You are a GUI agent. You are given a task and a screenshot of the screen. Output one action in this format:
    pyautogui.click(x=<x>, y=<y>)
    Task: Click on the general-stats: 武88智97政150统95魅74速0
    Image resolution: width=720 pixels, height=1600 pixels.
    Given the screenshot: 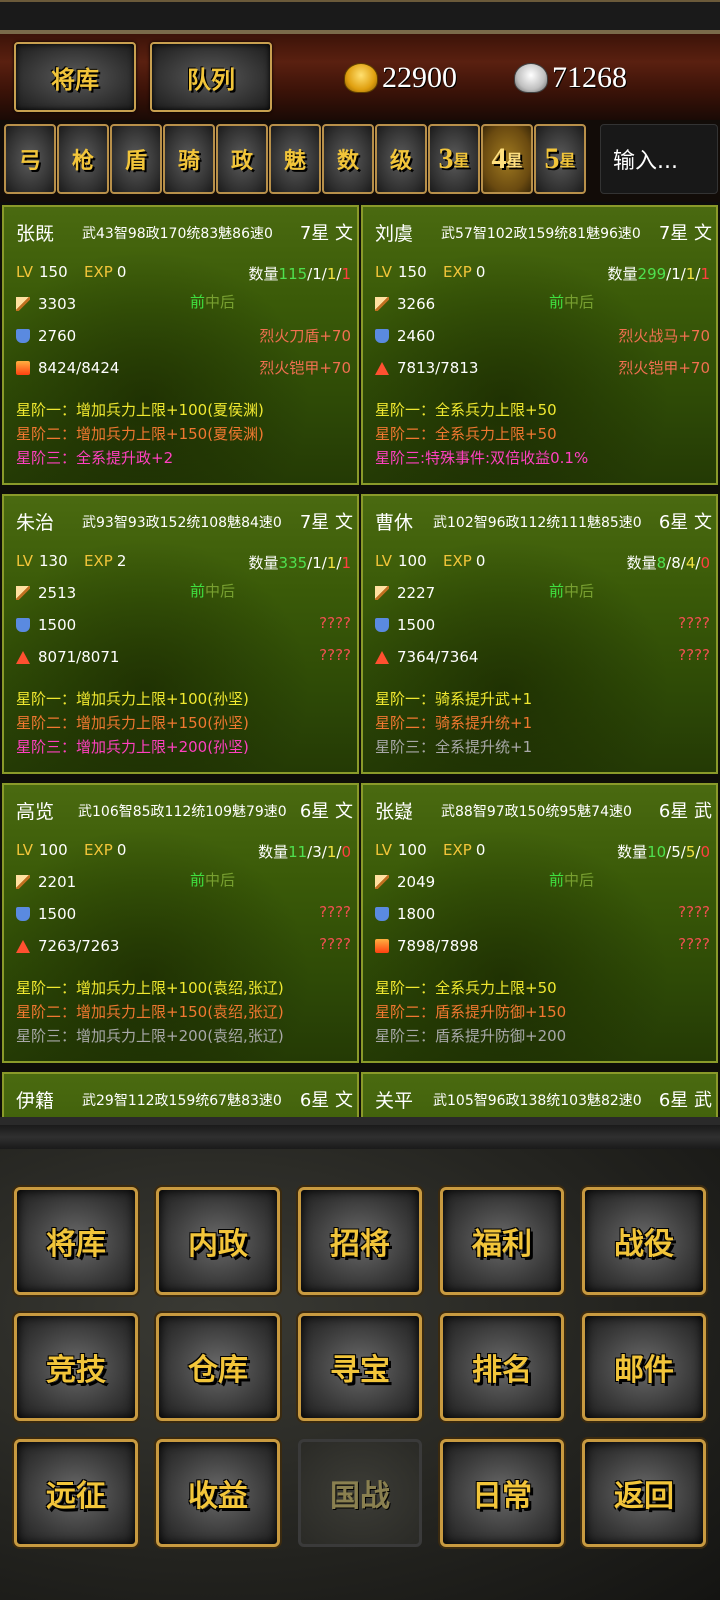 What is the action you would take?
    pyautogui.click(x=536, y=812)
    